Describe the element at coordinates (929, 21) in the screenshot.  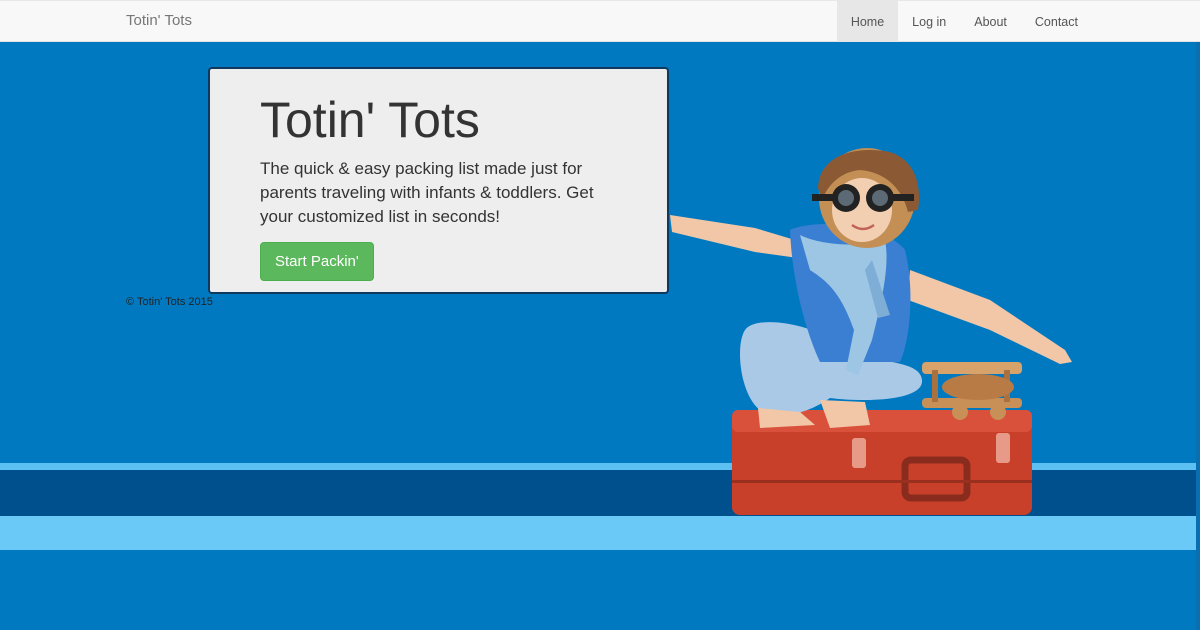
I see `nav-item-login: Log in` at that location.